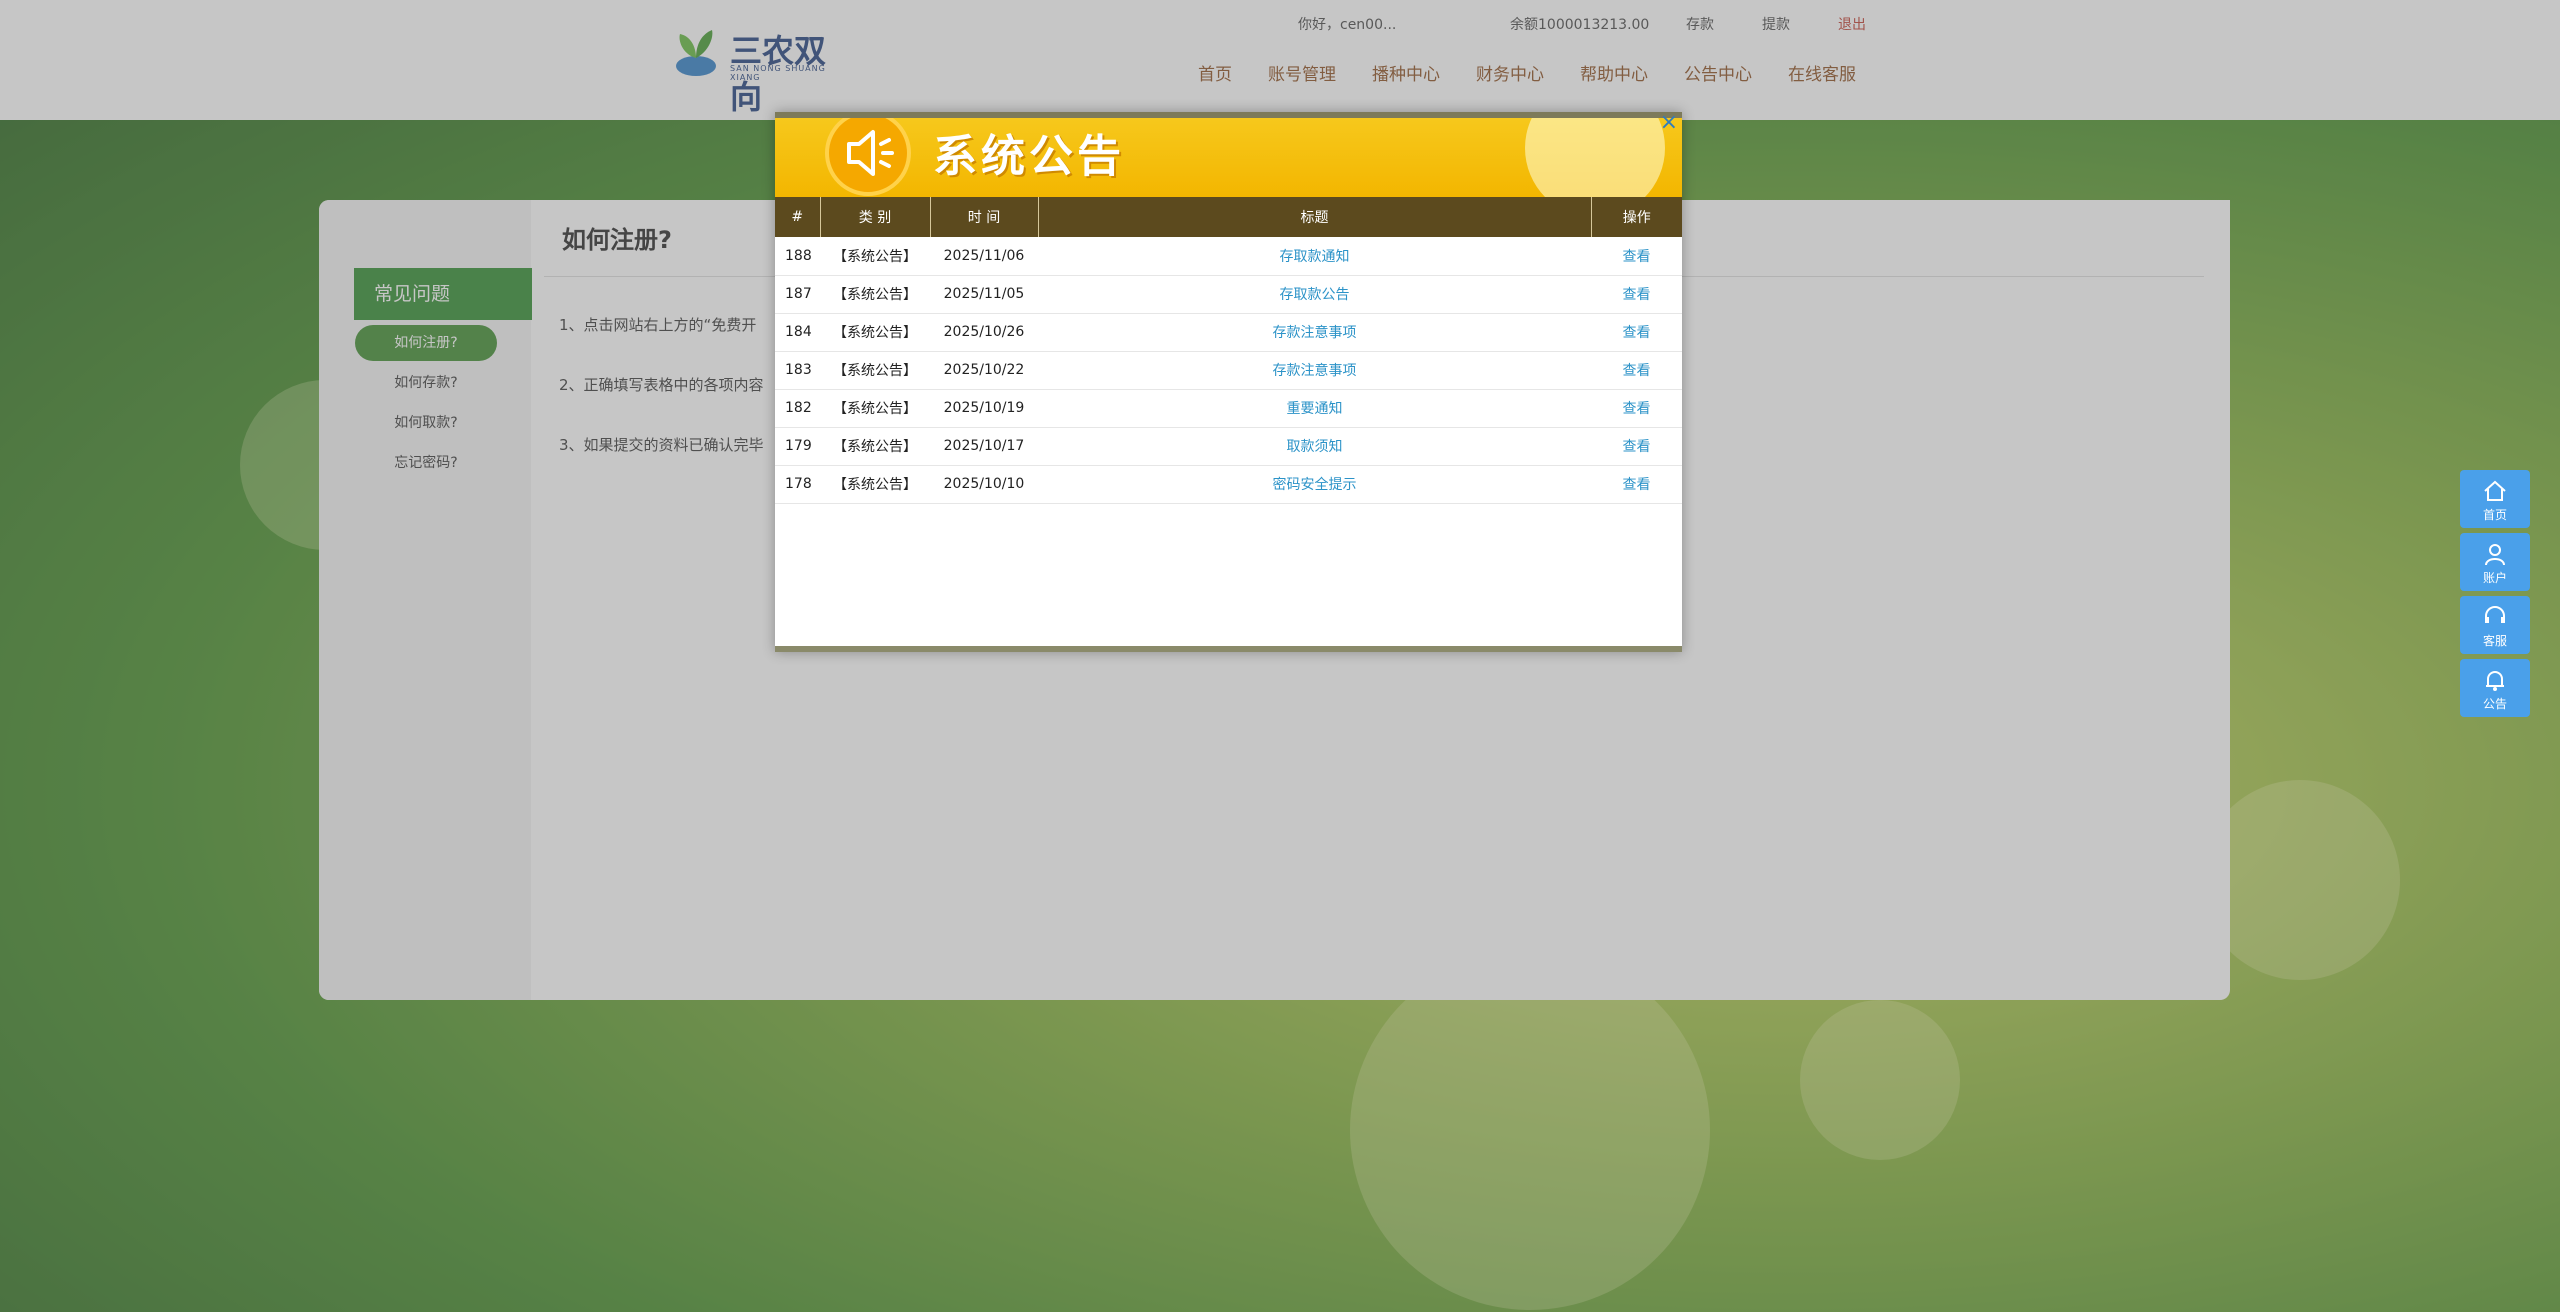 This screenshot has height=1312, width=2560. I want to click on col-time: 时 间, so click(984, 217).